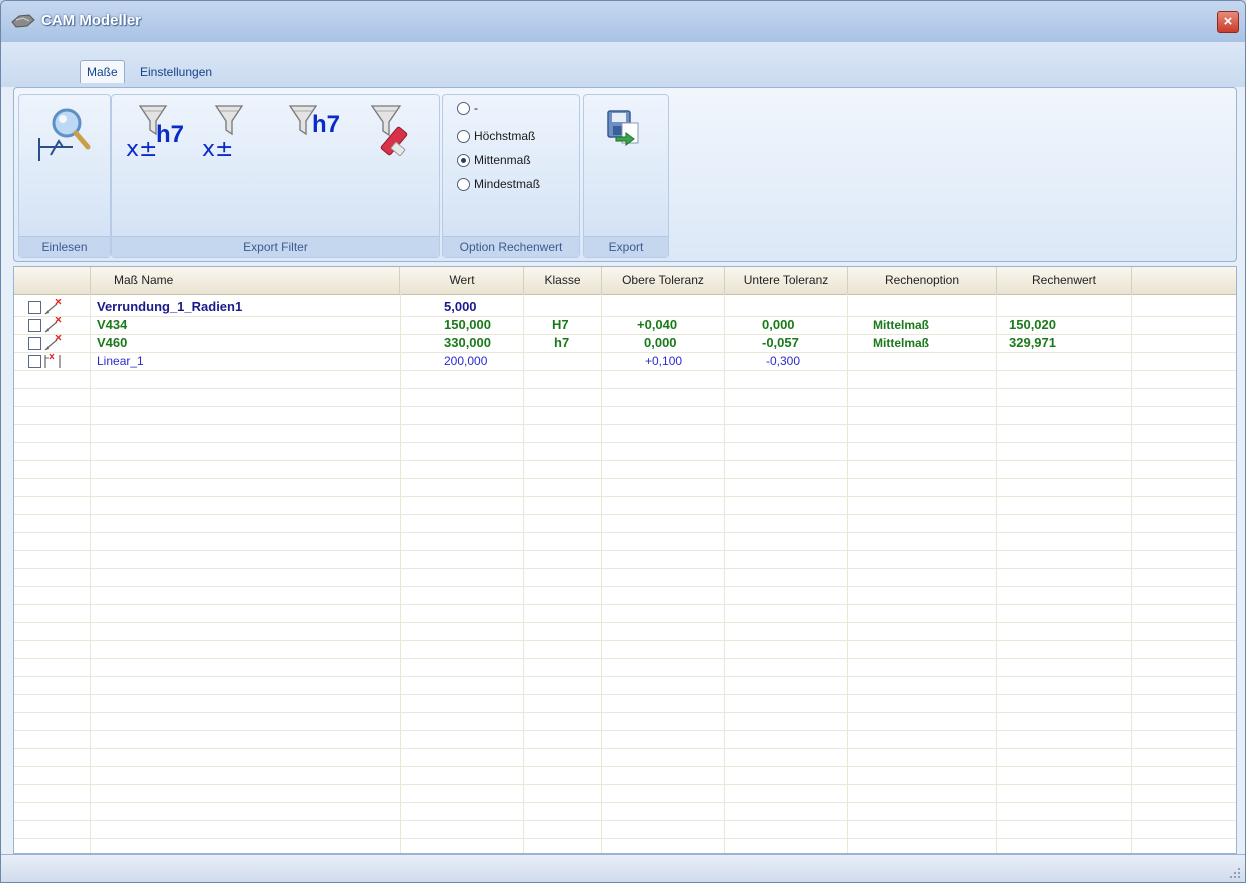 The height and width of the screenshot is (883, 1246). What do you see at coordinates (663, 280) in the screenshot?
I see `column-header-obere-toleranz: Obere Toleranz` at bounding box center [663, 280].